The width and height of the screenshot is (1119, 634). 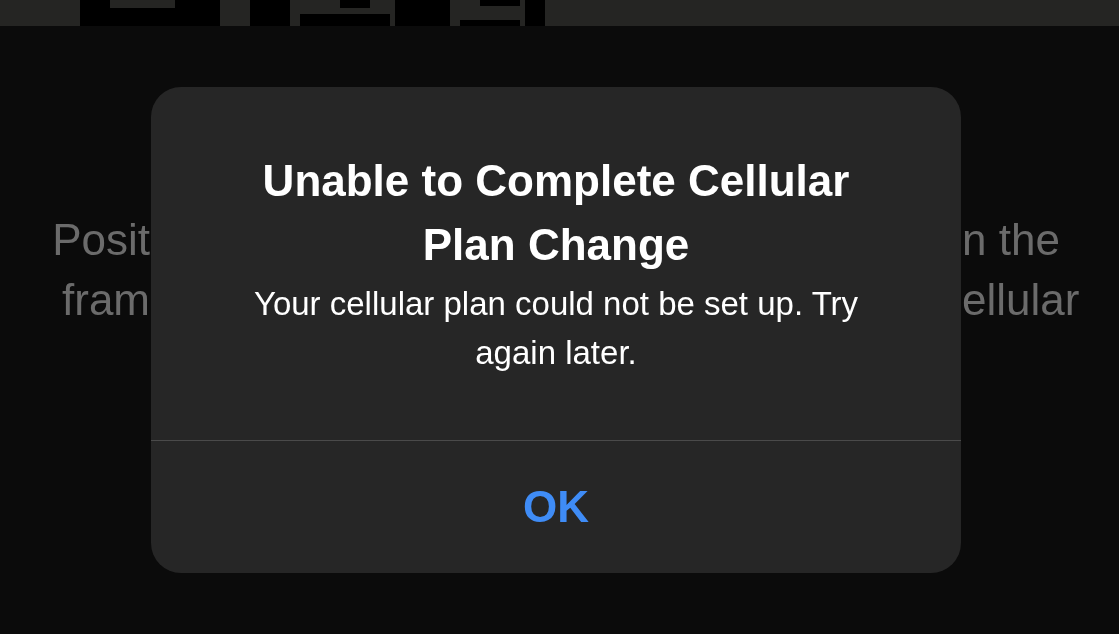 I want to click on alert-title: Unable to Complete Cellular Plan Change, so click(x=556, y=213).